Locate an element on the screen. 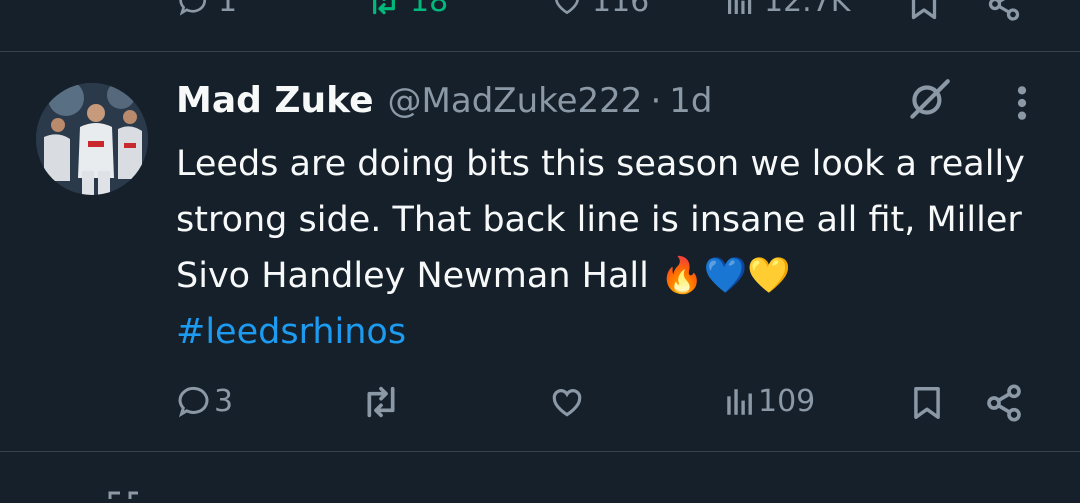  more-options-icon is located at coordinates (1022, 103).